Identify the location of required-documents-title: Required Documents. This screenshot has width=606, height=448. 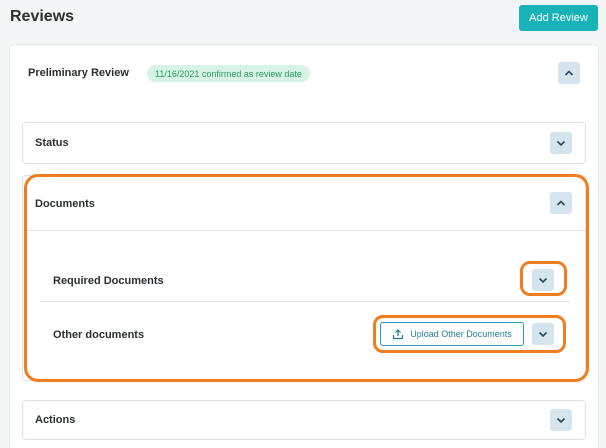
(108, 281).